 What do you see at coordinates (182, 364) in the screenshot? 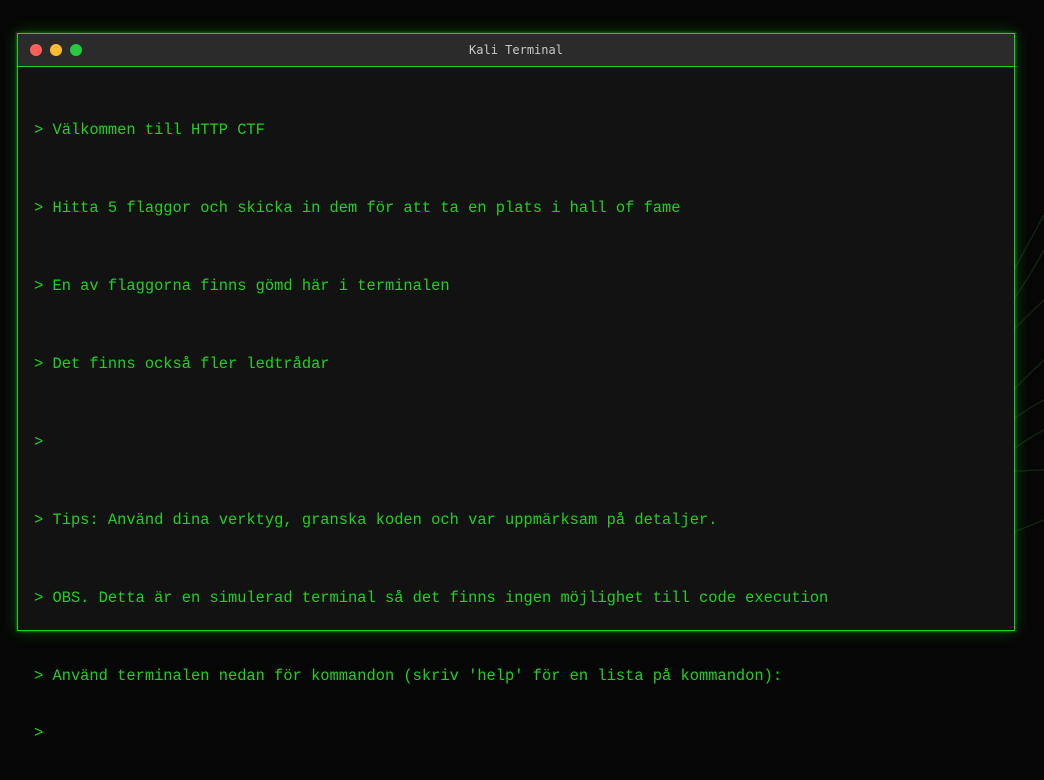
I see `terminal-line: > Det finns också fler ledtrådar` at bounding box center [182, 364].